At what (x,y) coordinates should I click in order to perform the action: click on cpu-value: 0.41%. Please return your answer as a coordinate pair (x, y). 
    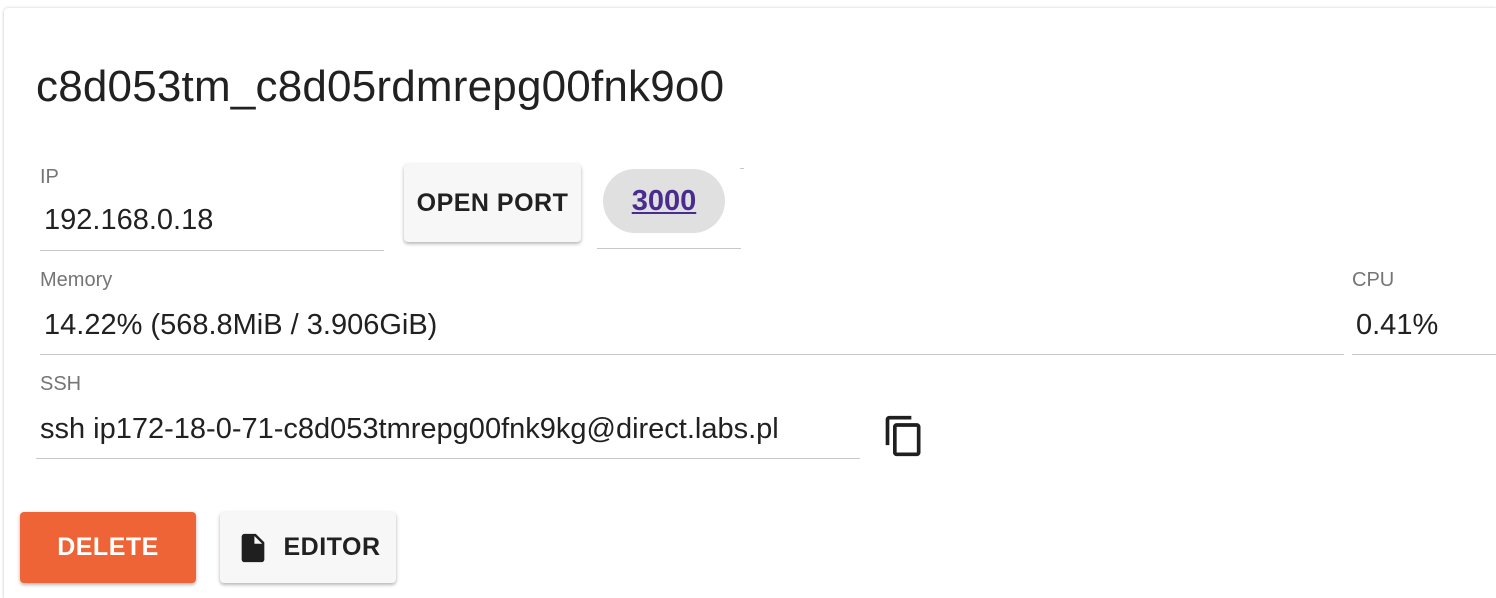
    Looking at the image, I should click on (1397, 325).